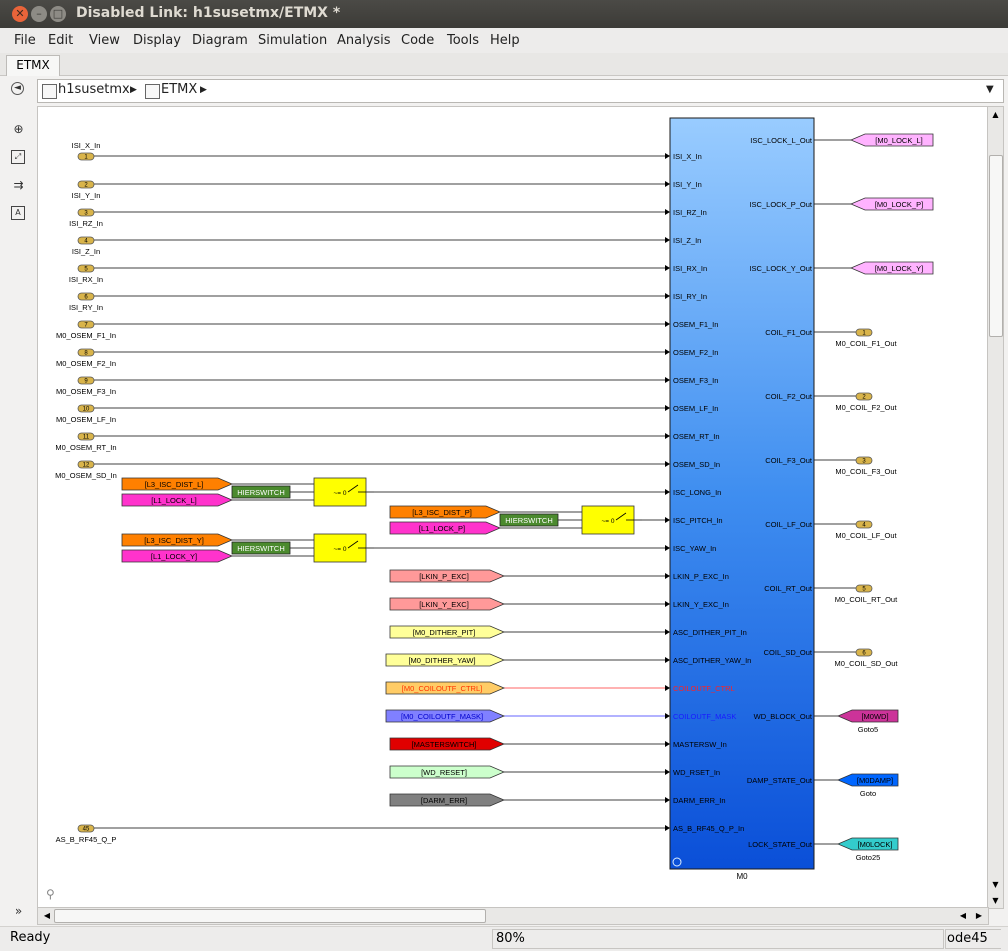 The image size is (1008, 951). I want to click on scroll-up-arrow: ▲, so click(995, 114).